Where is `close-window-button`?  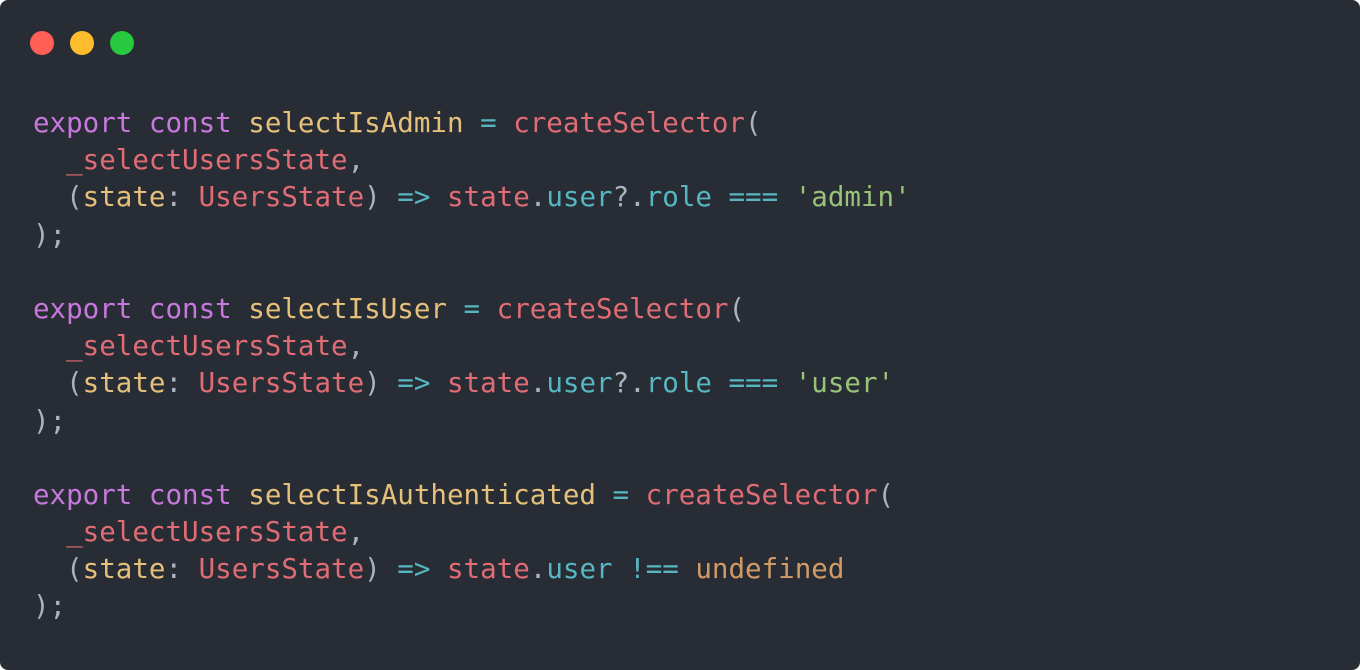
close-window-button is located at coordinates (42, 43).